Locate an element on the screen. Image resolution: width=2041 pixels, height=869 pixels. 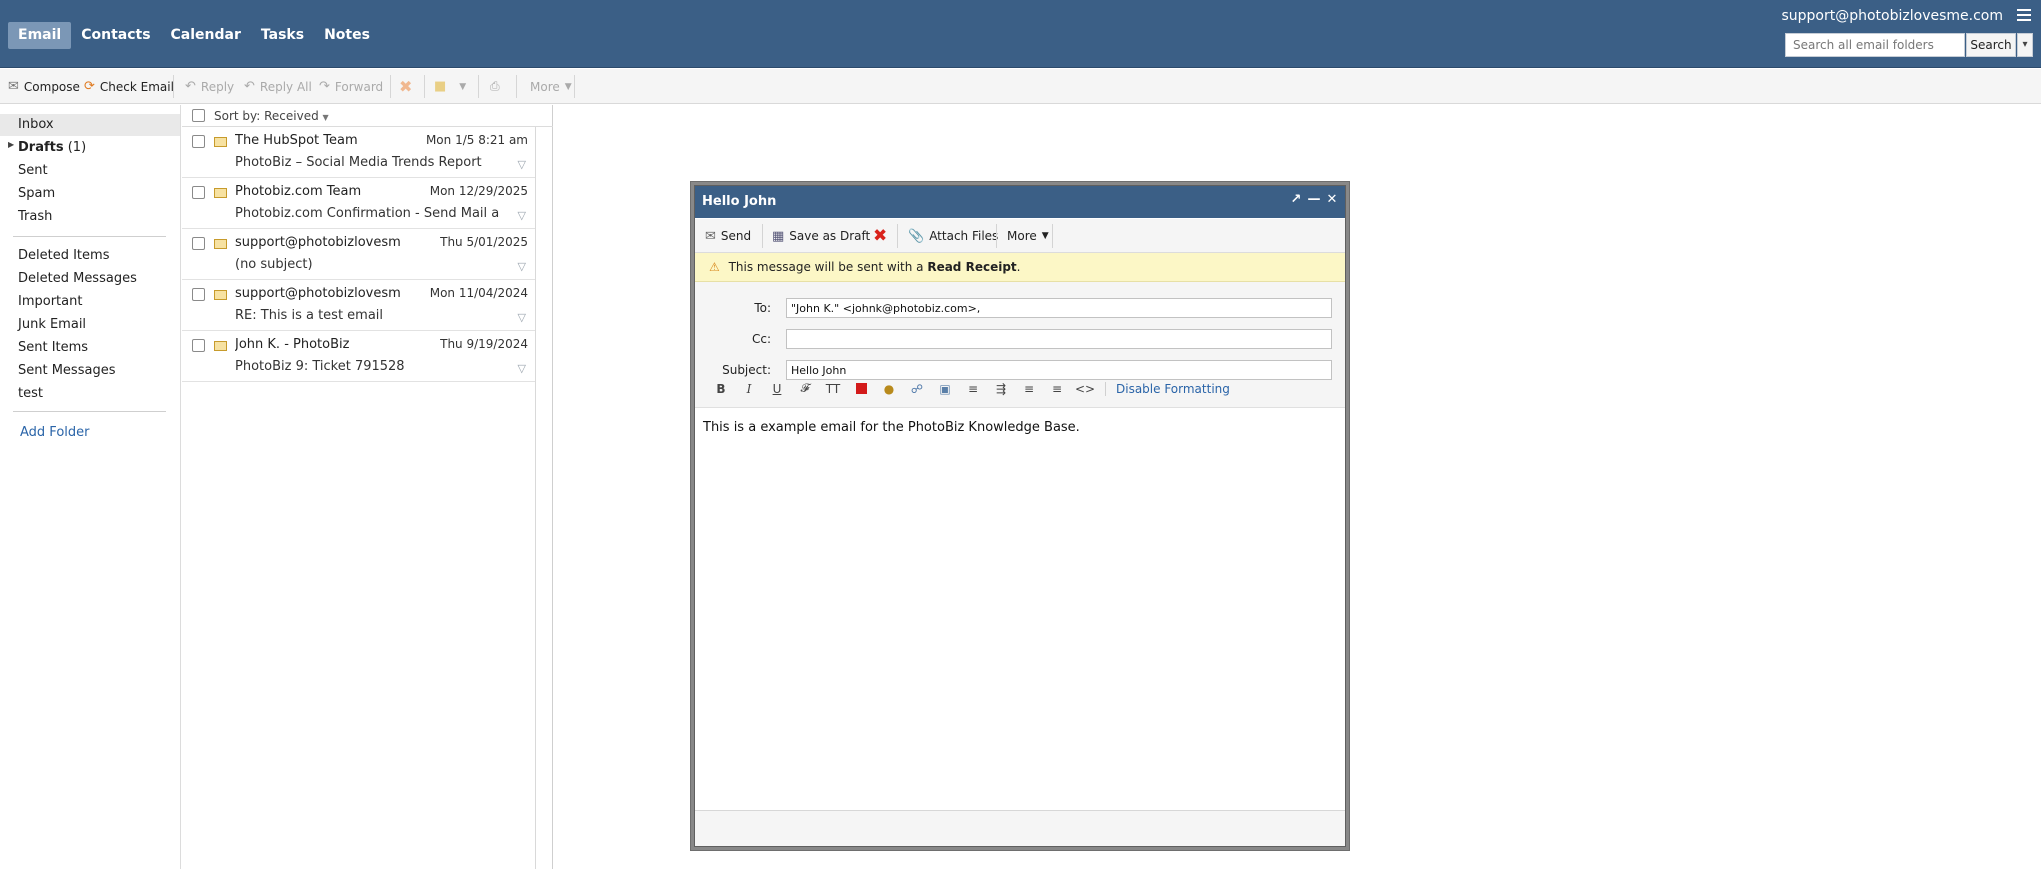
compose-more-button: More ▼ is located at coordinates (1028, 236).